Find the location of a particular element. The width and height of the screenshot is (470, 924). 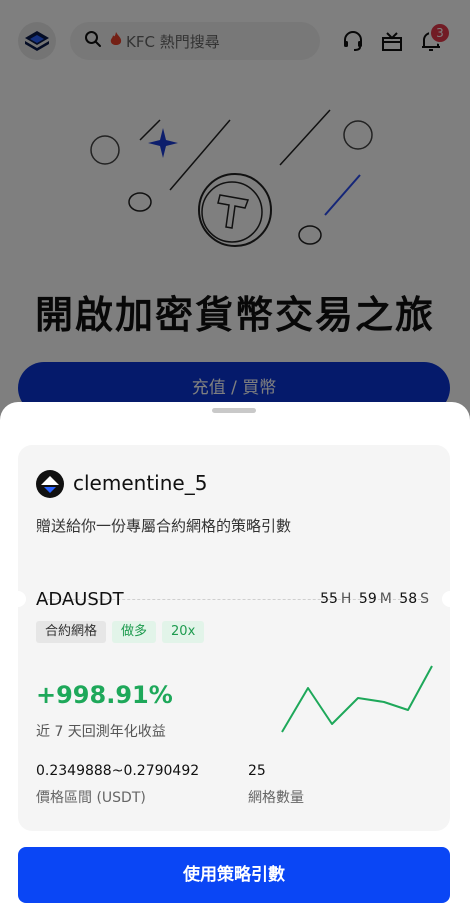

price-range-label: 價格區間 (USDT) is located at coordinates (91, 798).